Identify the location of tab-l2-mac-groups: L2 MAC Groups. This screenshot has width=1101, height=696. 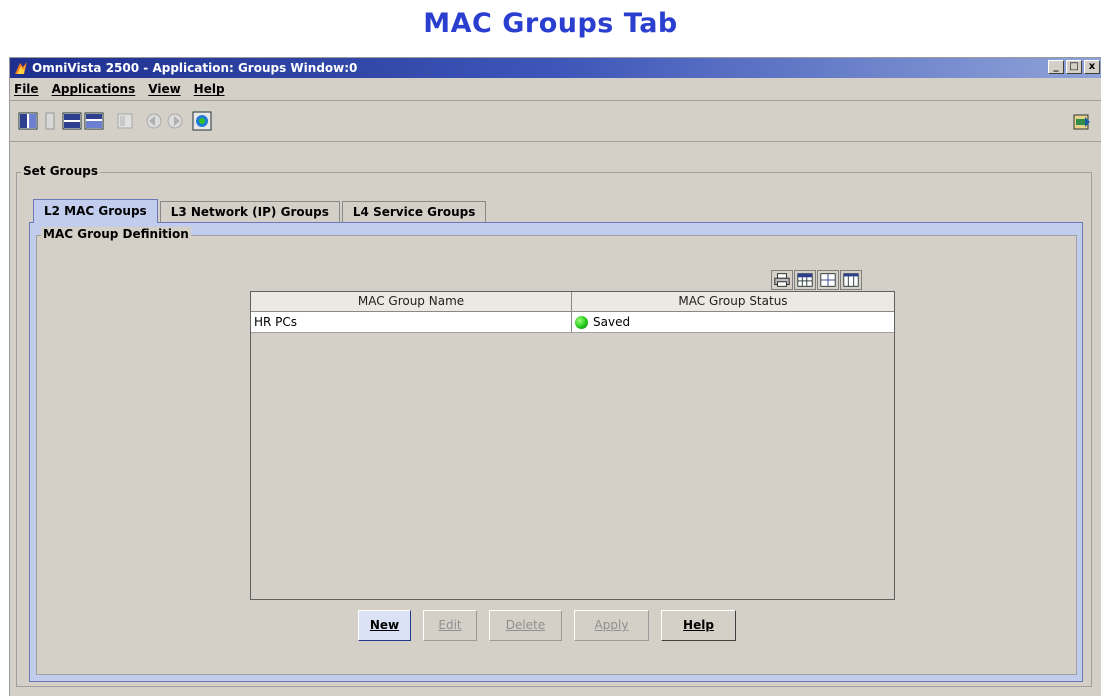
(95, 211).